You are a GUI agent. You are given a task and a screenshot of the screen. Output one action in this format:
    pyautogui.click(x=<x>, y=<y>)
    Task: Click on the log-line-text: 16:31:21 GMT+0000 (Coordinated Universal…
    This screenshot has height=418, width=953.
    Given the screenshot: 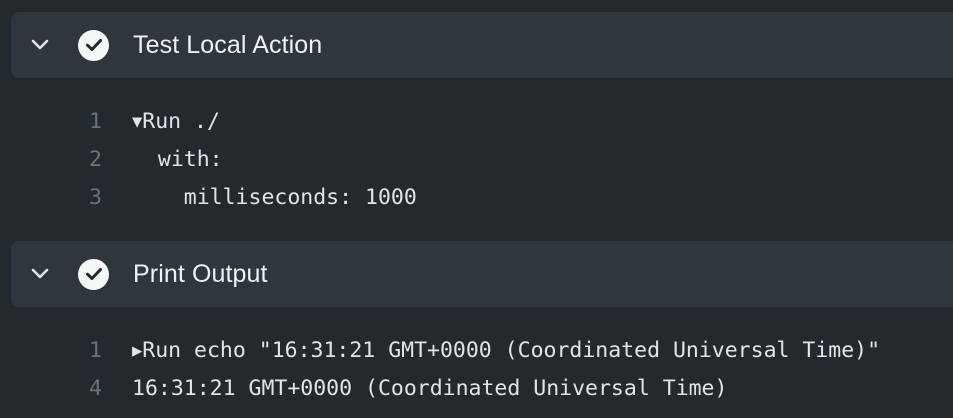 What is the action you would take?
    pyautogui.click(x=429, y=388)
    